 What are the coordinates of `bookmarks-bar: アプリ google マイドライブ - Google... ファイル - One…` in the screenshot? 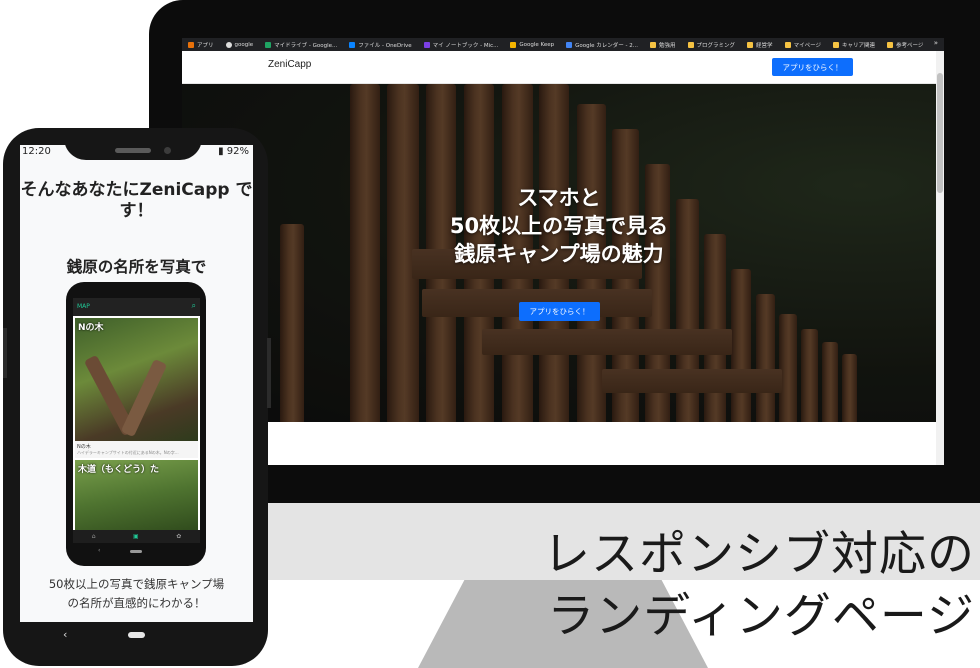 It's located at (563, 44).